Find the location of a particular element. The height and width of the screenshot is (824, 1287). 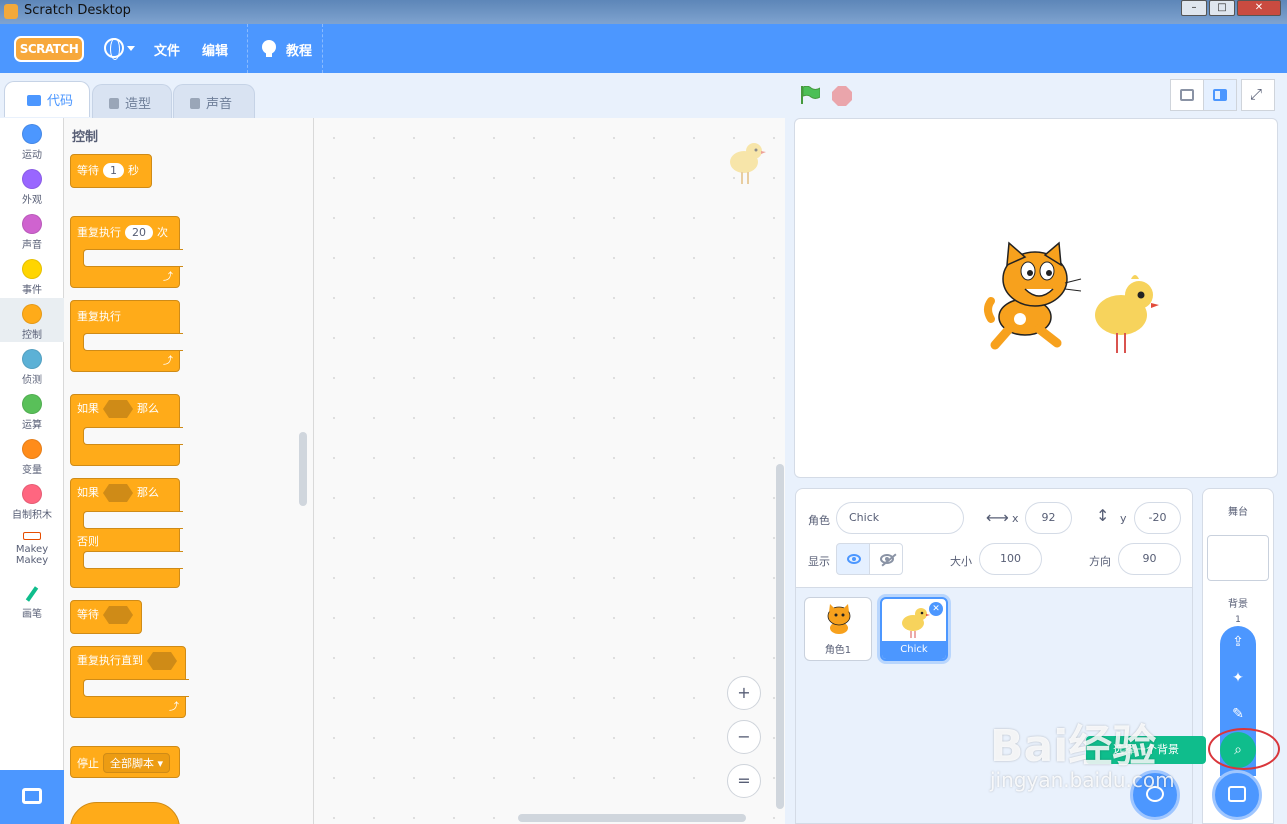

horizontal-arrows-icon: ⟷ is located at coordinates (997, 517).